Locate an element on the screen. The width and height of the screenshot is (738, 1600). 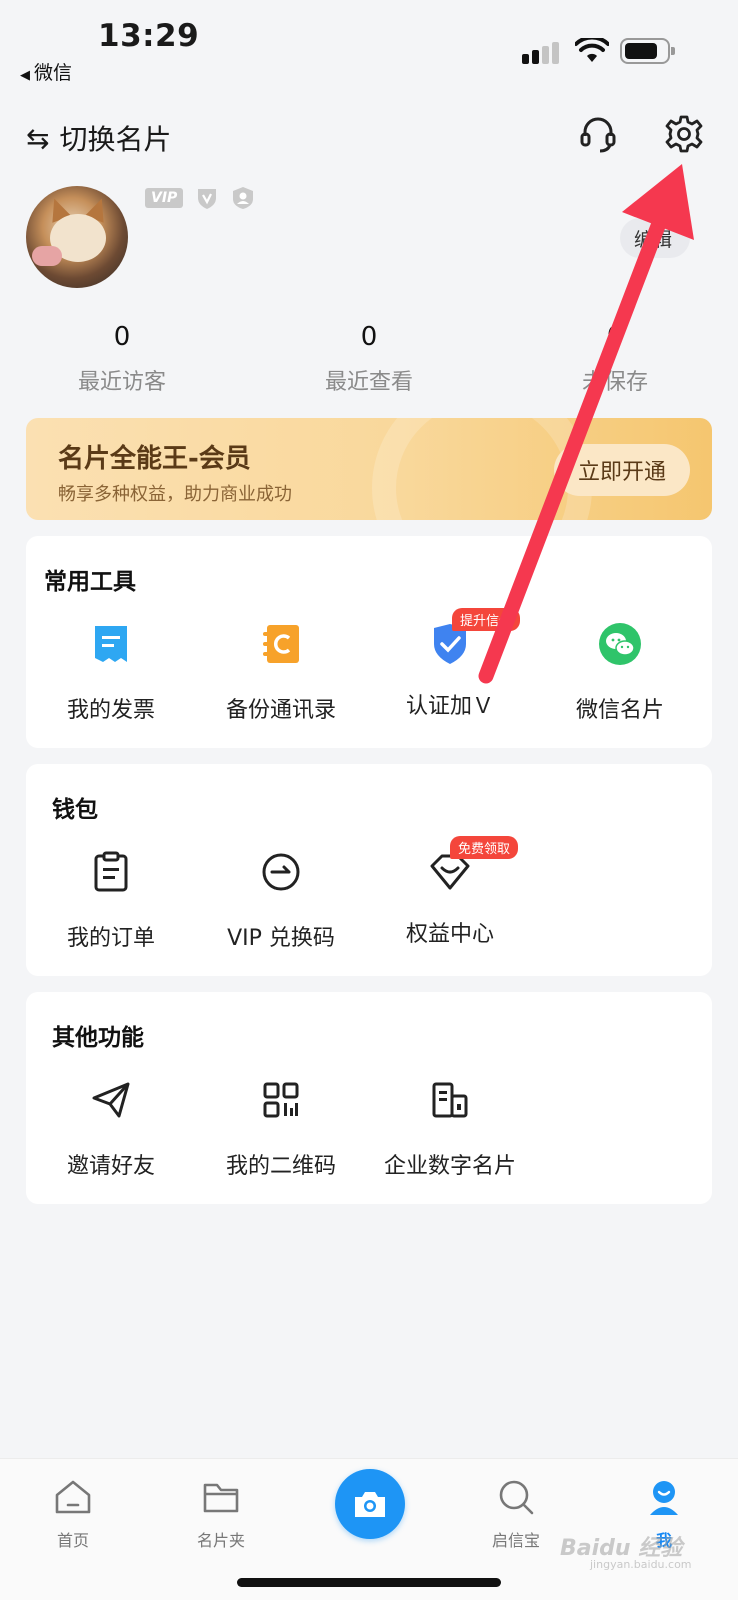
wallet-benefits-center: 免费领取 权益中心 is located at coordinates (450, 892).